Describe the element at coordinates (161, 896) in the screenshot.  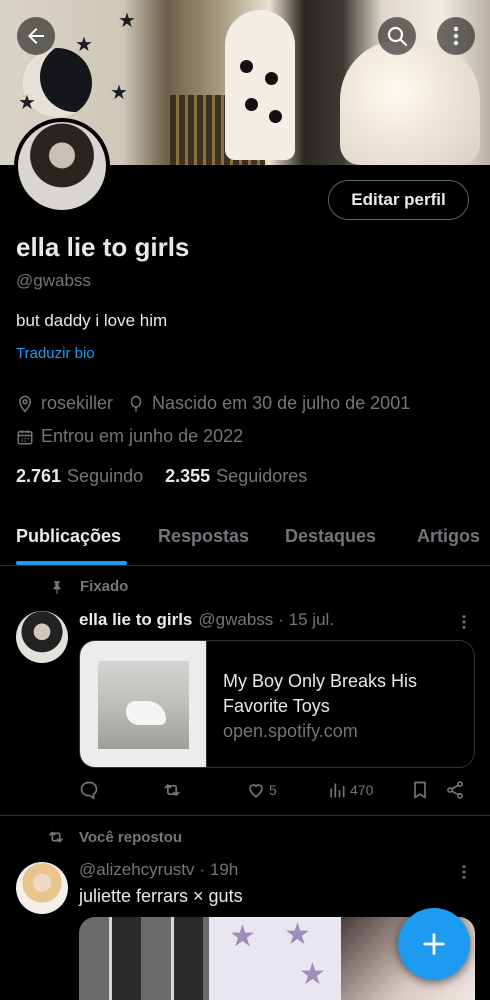
I see `post-text: juliette ferrars × guts` at that location.